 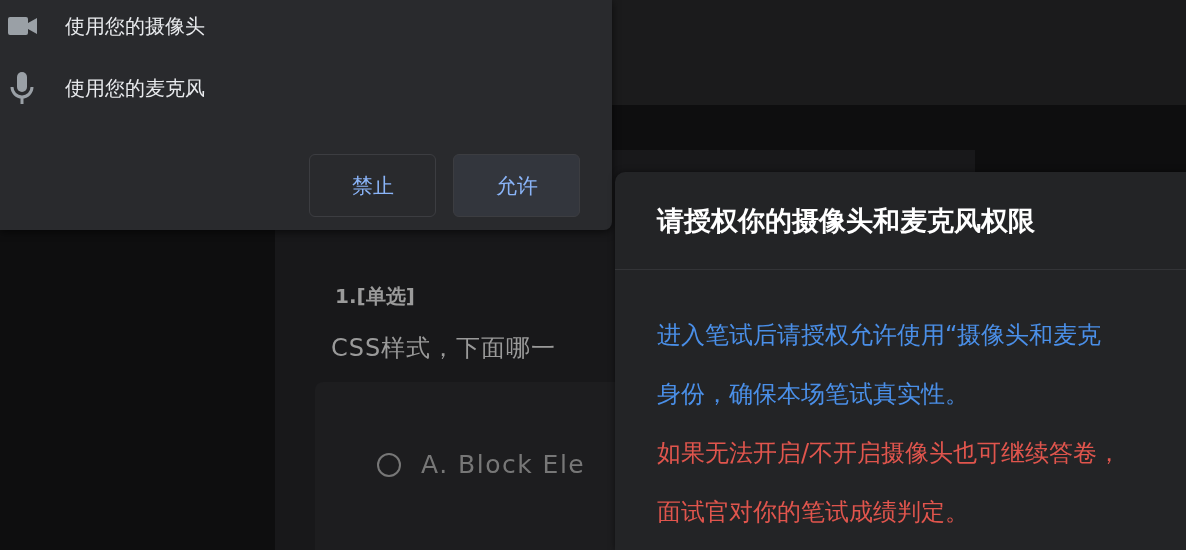 What do you see at coordinates (516, 185) in the screenshot?
I see `allow-button: 允许` at bounding box center [516, 185].